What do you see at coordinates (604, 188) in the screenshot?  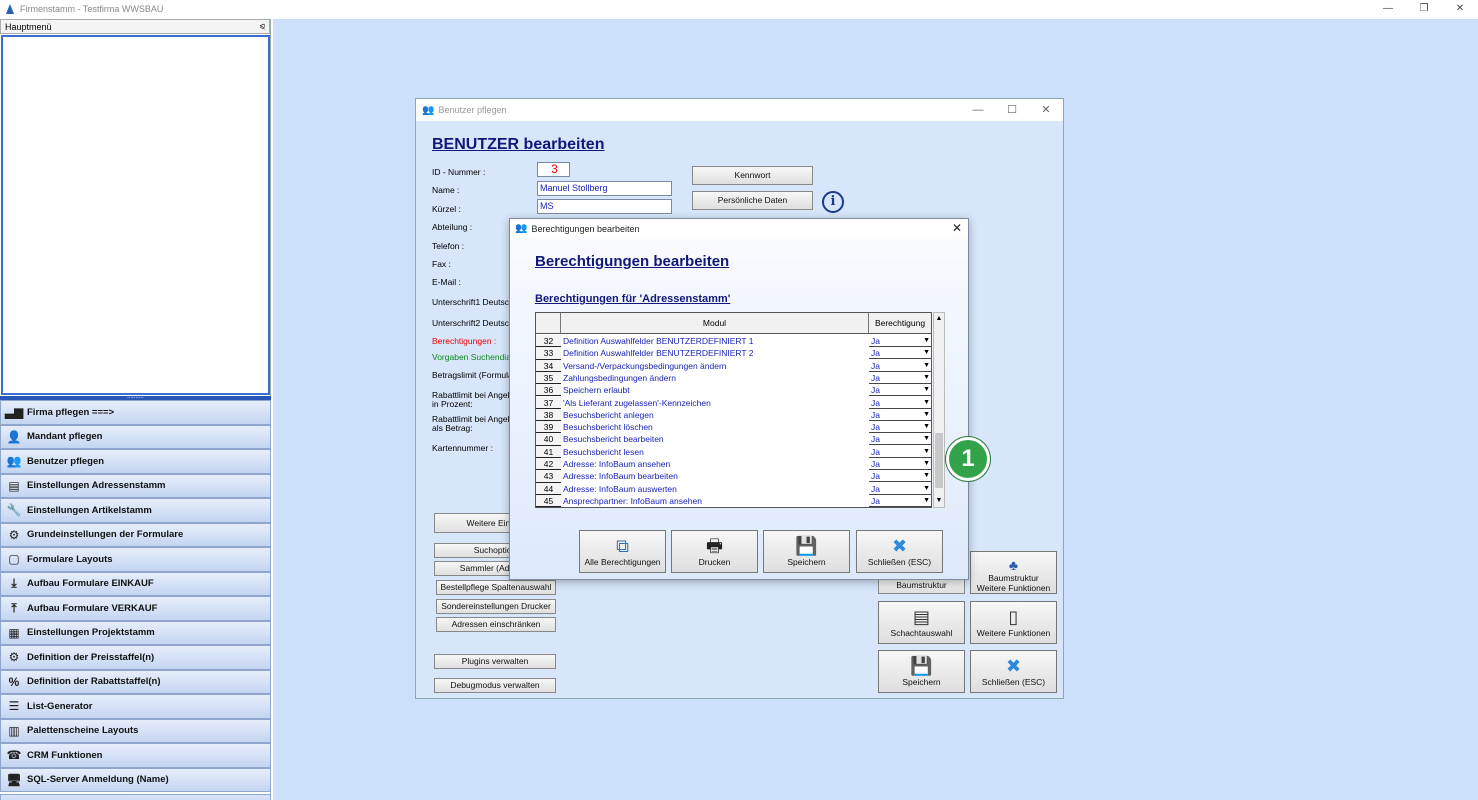 I see `name-field: Manuel Stollberg` at bounding box center [604, 188].